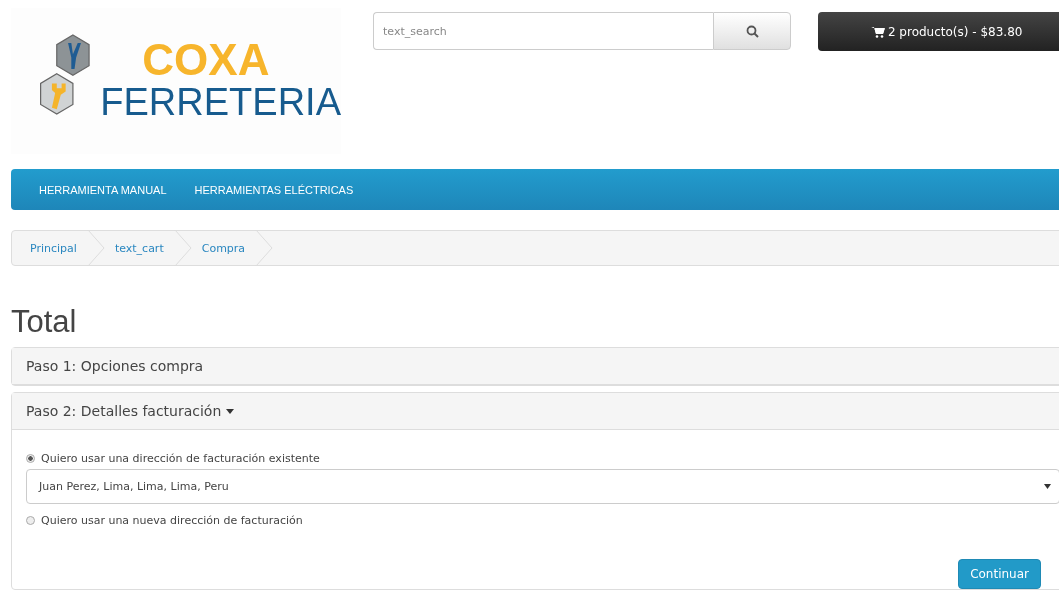  I want to click on dropdown-arrow-icon, so click(1047, 487).